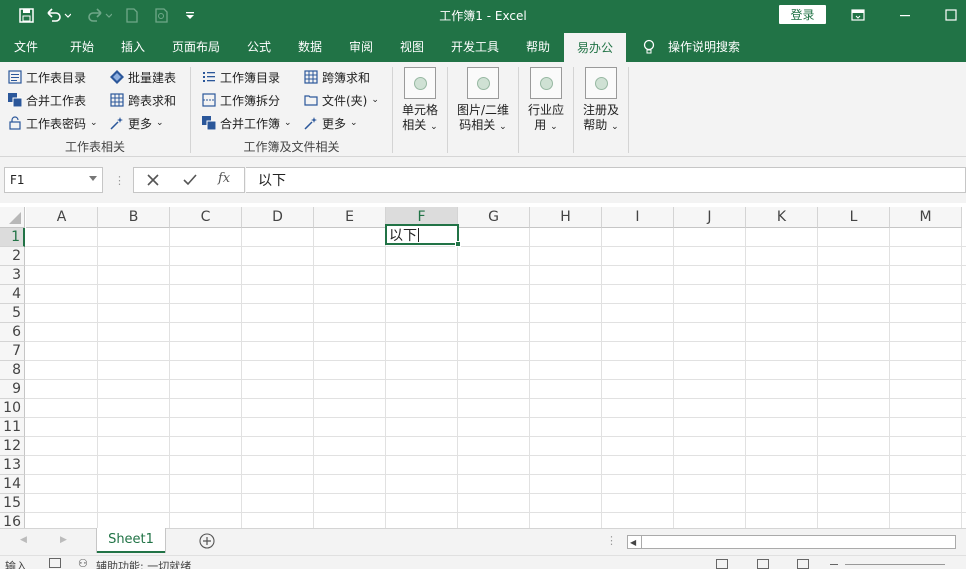 The height and width of the screenshot is (569, 966). Describe the element at coordinates (346, 77) in the screenshot. I see `cross-book-sum-label: 跨簿求和` at that location.